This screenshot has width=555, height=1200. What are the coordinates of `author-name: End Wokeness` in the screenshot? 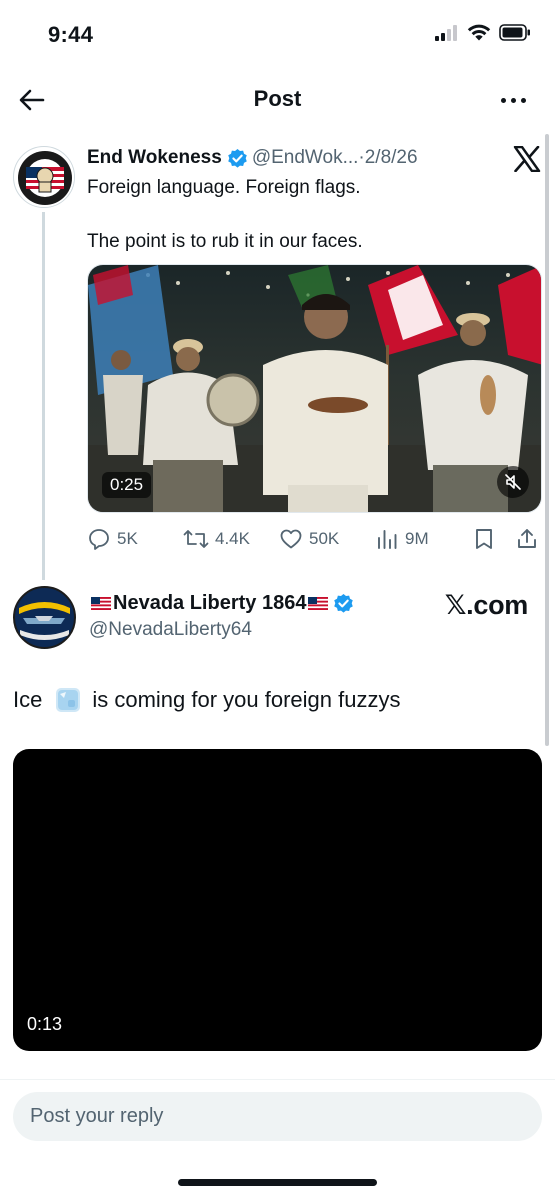 It's located at (154, 158).